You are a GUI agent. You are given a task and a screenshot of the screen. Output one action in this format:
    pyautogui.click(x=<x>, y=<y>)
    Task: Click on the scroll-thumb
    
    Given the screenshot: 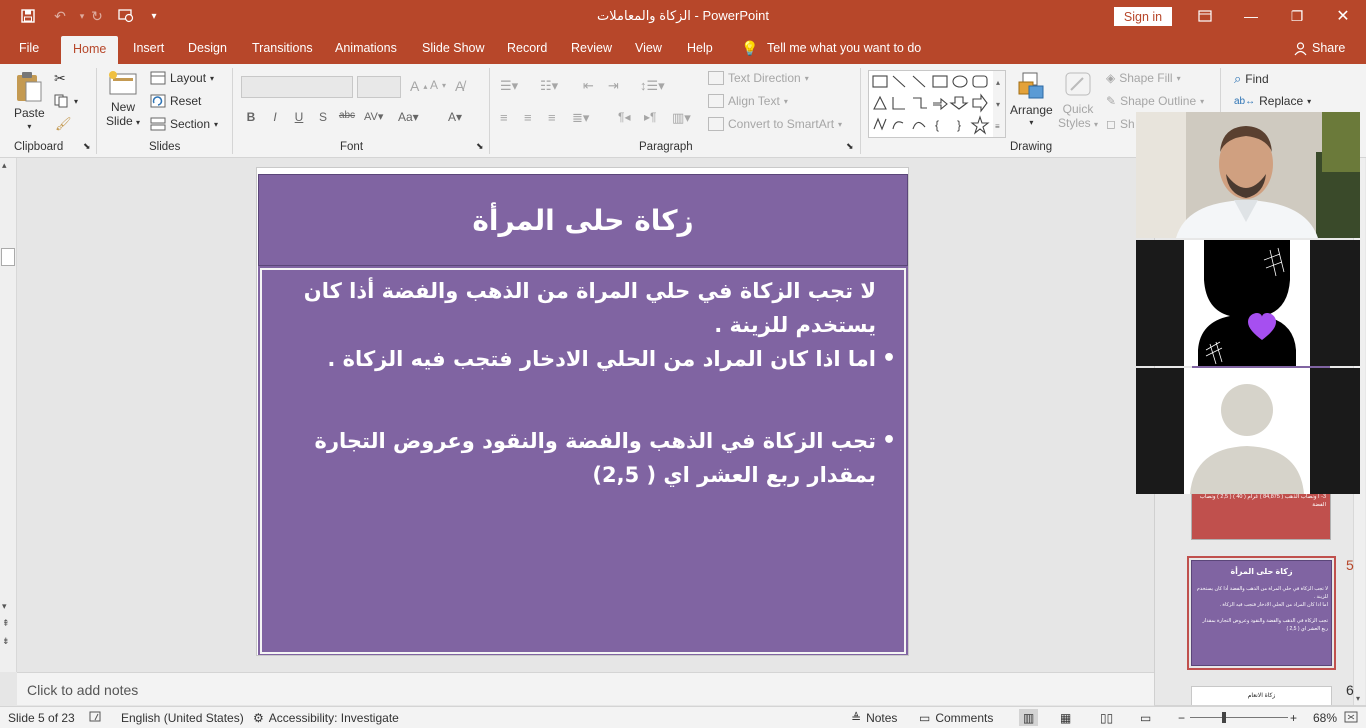 What is the action you would take?
    pyautogui.click(x=8, y=257)
    